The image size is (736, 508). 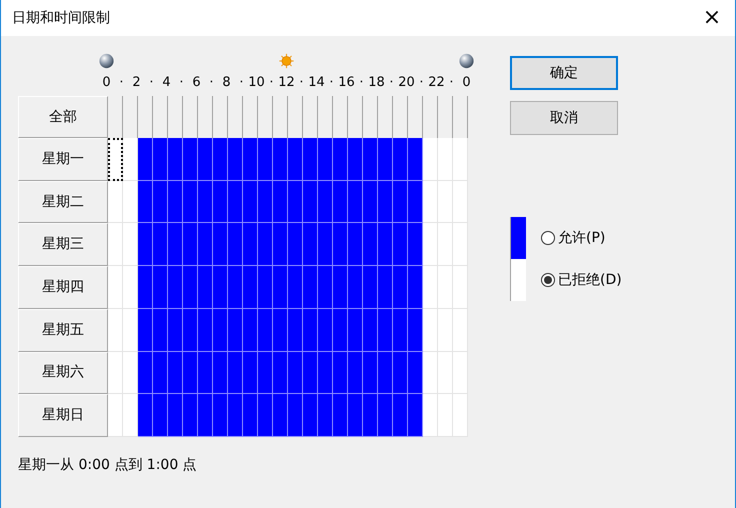 I want to click on select-all-button: 全部, so click(x=63, y=117).